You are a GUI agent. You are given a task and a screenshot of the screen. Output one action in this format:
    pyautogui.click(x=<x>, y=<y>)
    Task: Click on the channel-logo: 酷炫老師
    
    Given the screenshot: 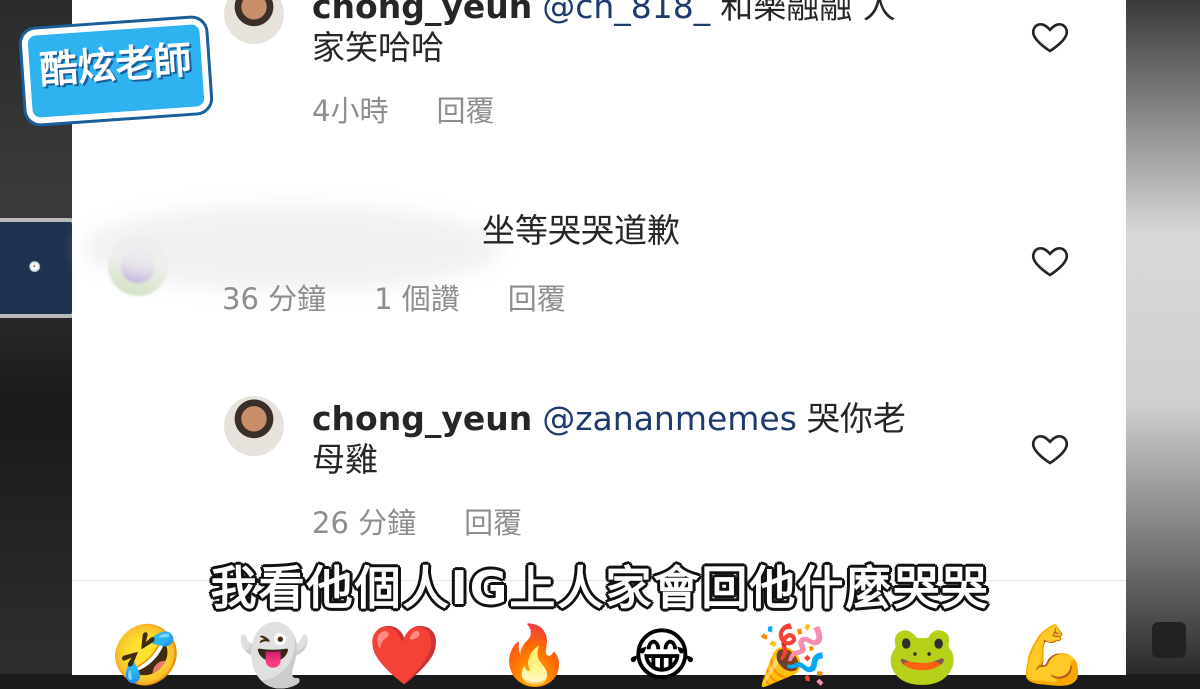 What is the action you would take?
    pyautogui.click(x=116, y=71)
    